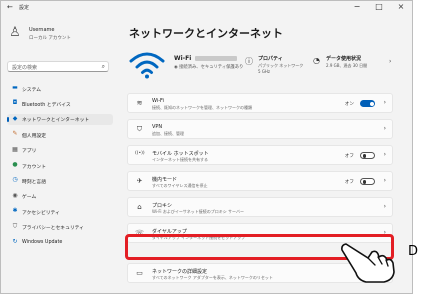  What do you see at coordinates (32, 90) in the screenshot?
I see `sidebar-item-label: システム` at bounding box center [32, 90].